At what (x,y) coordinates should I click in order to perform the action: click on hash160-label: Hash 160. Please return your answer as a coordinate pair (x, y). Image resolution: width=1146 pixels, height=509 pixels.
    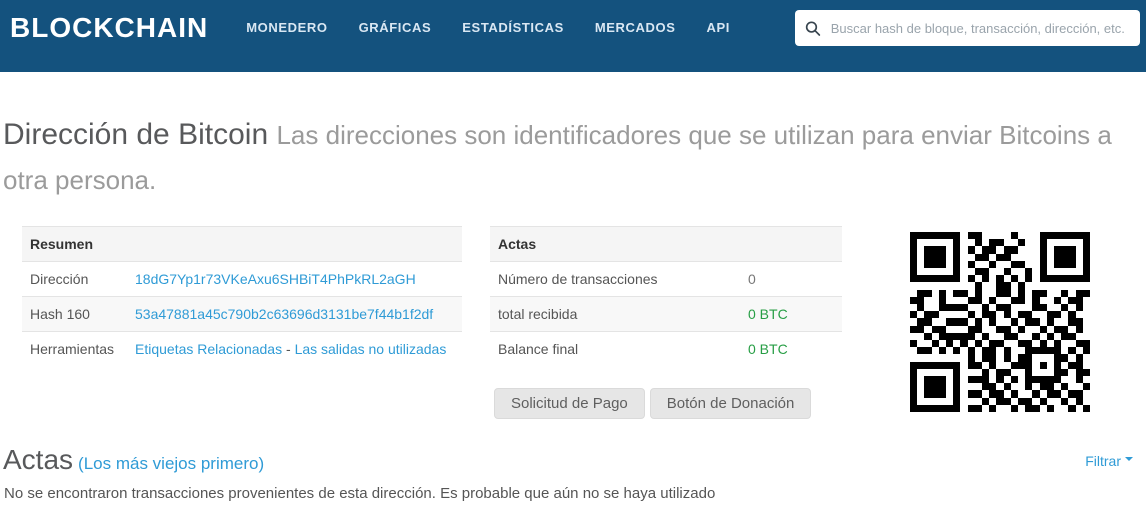
    Looking at the image, I should click on (60, 314).